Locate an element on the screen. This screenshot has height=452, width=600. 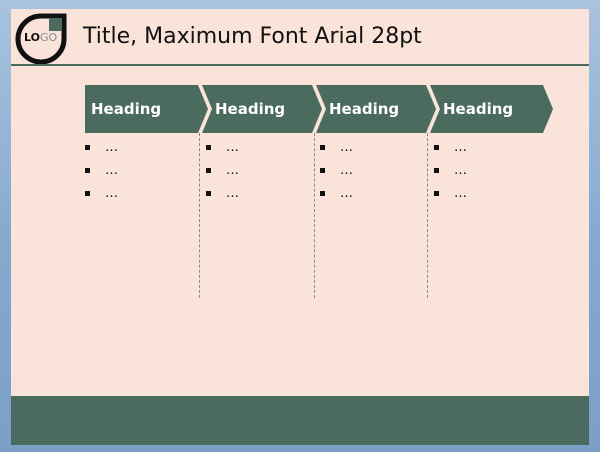
process-chevrons is located at coordinates (319, 109).